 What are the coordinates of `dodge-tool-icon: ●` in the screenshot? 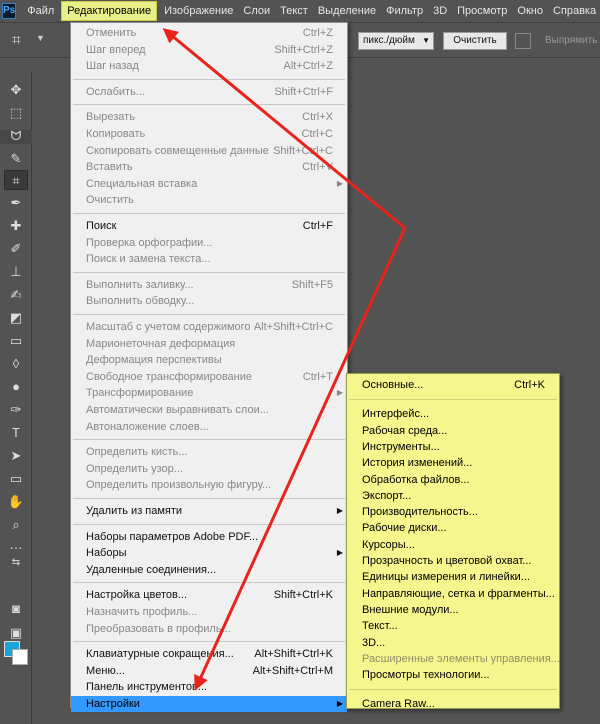 It's located at (16, 387).